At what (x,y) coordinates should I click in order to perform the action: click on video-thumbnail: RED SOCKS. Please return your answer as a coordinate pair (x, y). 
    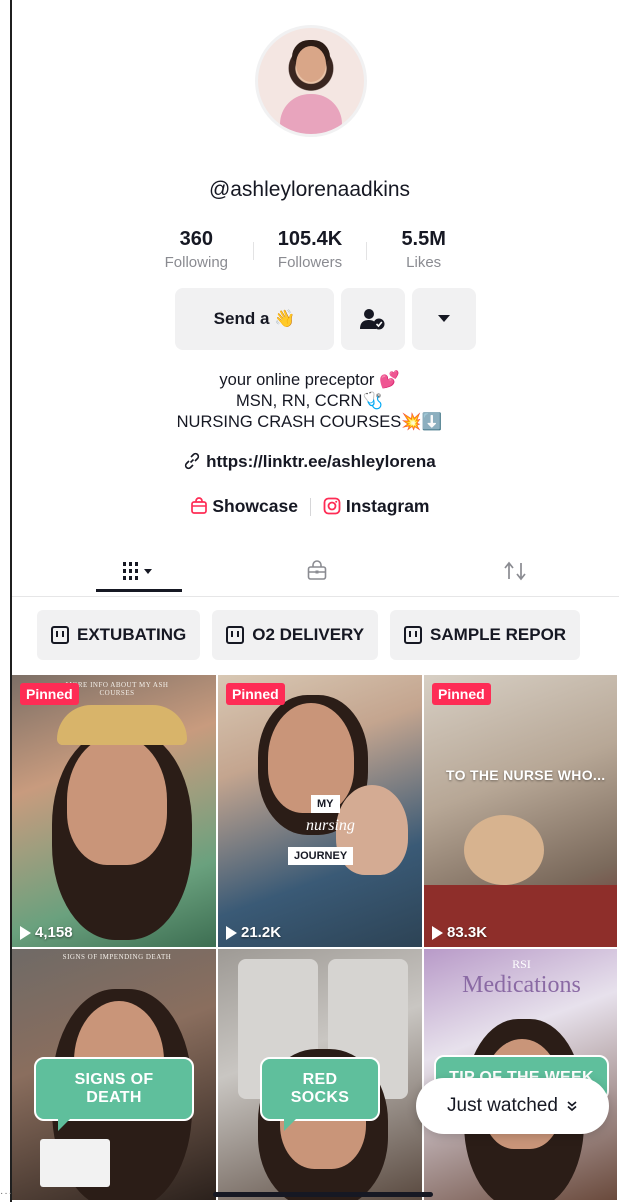
    Looking at the image, I should click on (321, 1075).